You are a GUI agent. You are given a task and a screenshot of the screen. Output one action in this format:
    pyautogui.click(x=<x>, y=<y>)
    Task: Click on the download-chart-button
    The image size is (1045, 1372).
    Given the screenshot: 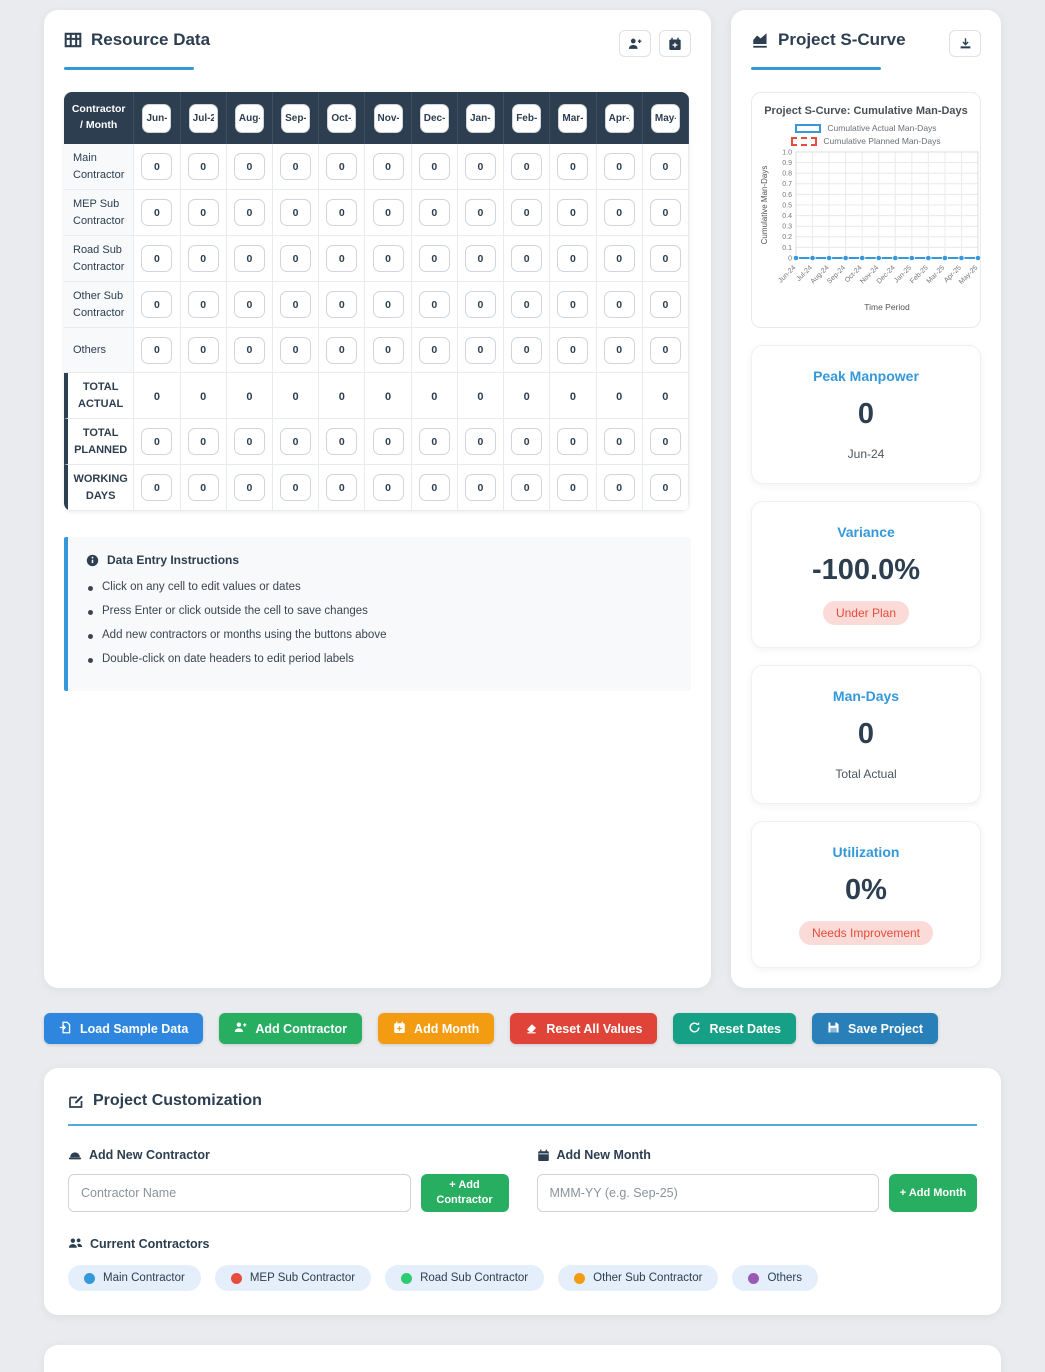 What is the action you would take?
    pyautogui.click(x=965, y=43)
    